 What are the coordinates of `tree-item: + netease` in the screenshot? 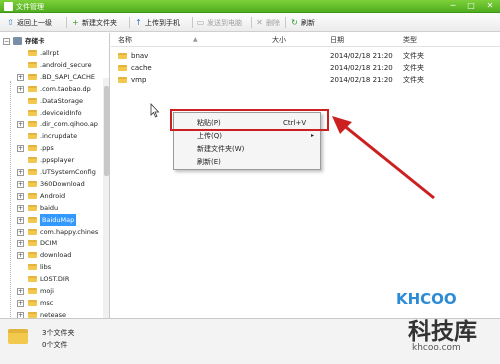 It's located at (54, 313).